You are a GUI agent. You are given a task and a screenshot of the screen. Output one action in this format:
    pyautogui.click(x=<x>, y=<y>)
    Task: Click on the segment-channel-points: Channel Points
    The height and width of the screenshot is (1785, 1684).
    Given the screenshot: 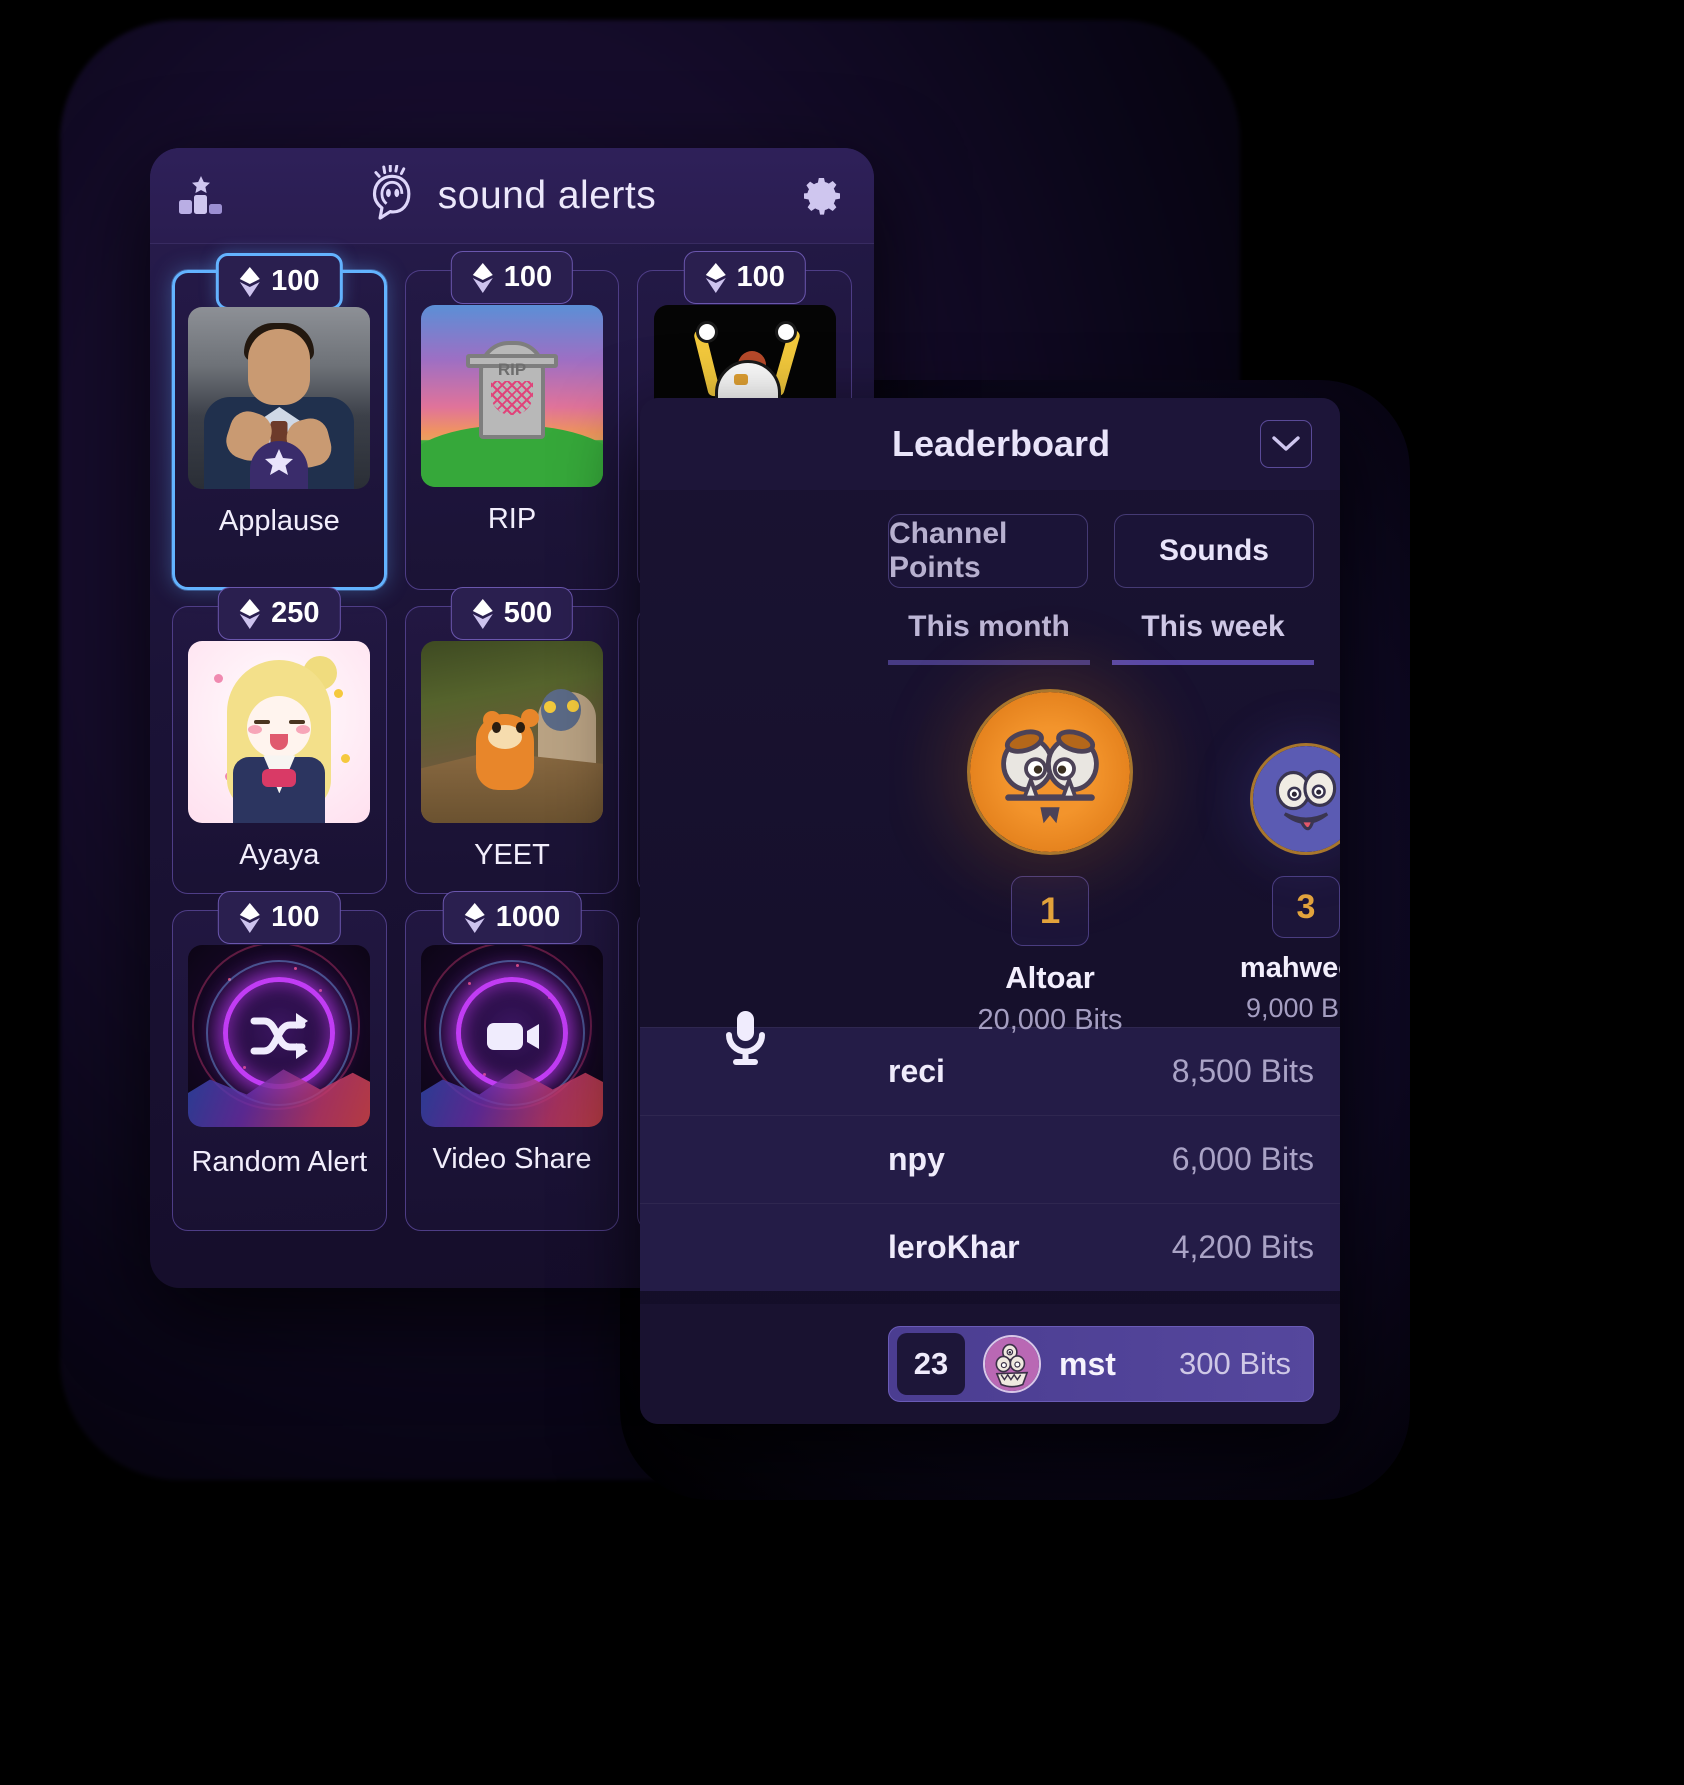 What is the action you would take?
    pyautogui.click(x=988, y=551)
    